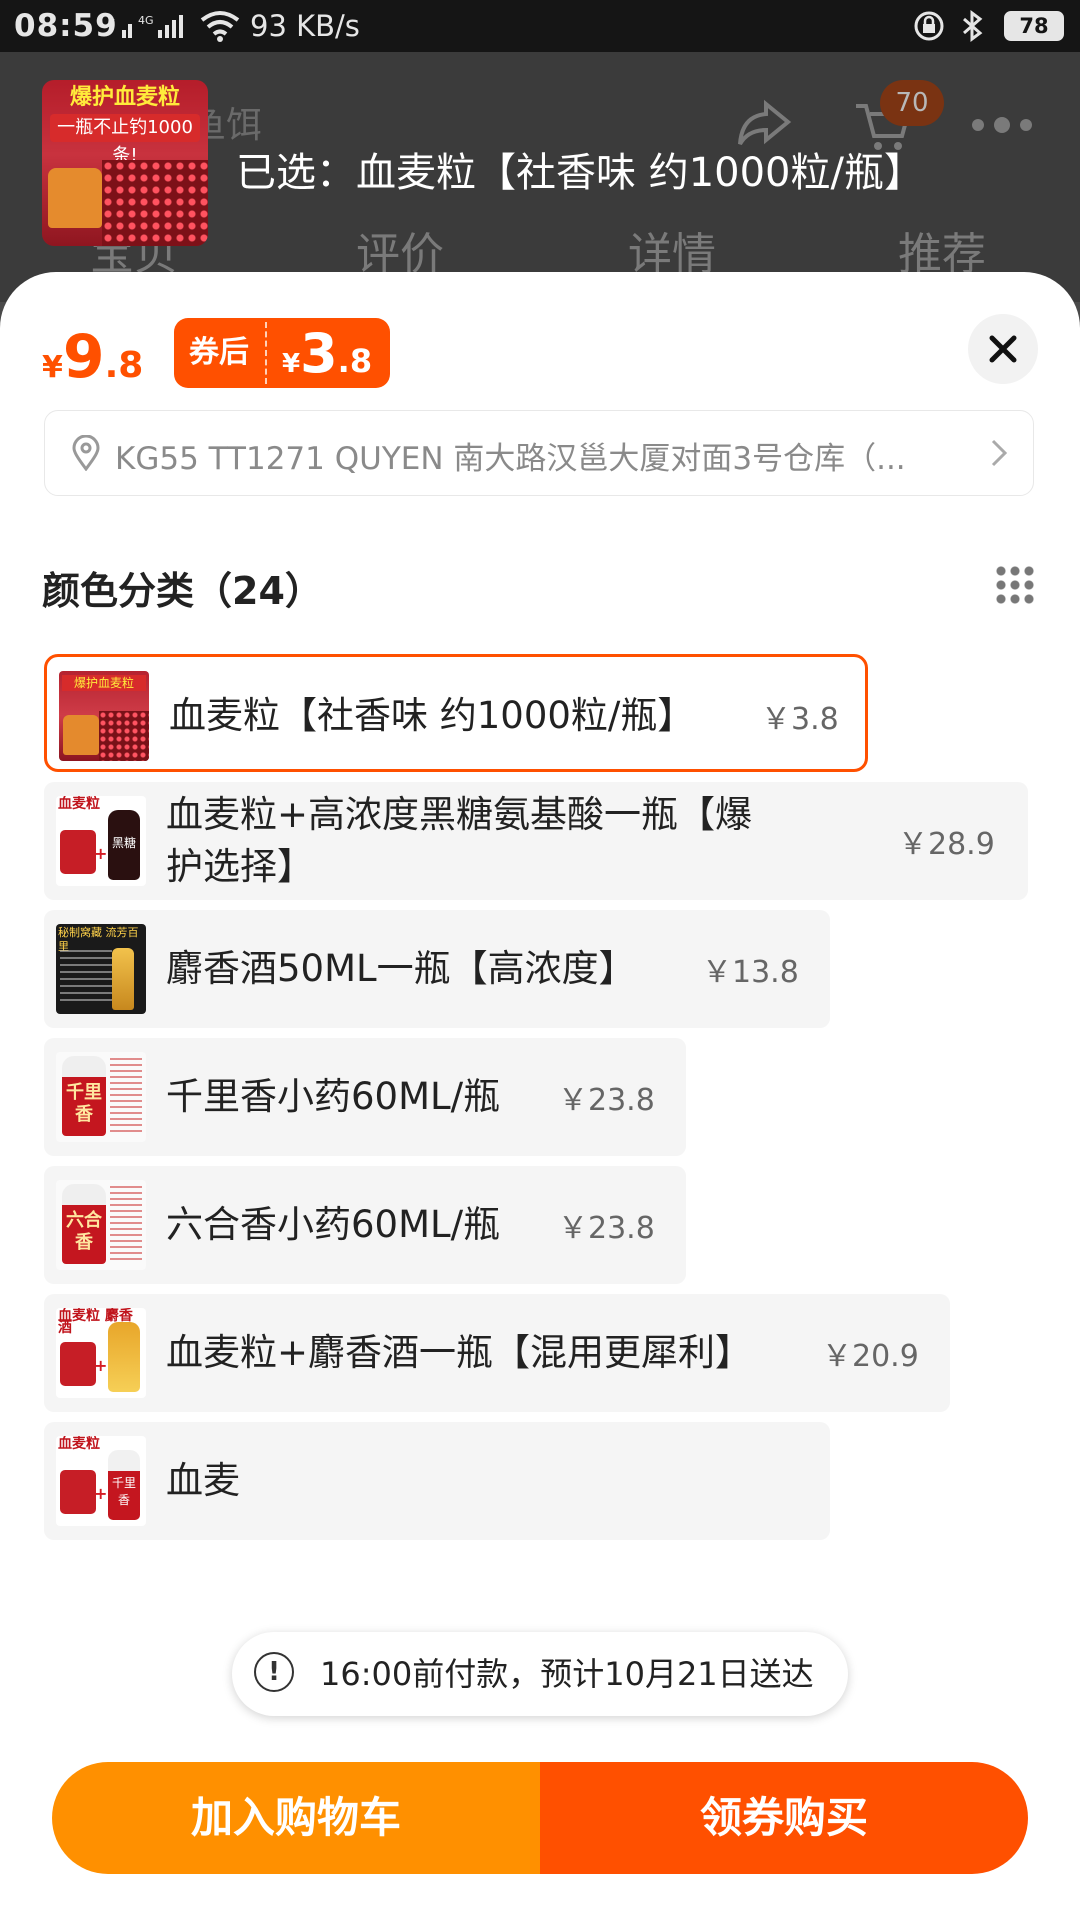 Image resolution: width=1080 pixels, height=1920 pixels. What do you see at coordinates (333, 1224) in the screenshot?
I see `variant-name: 六合香小药60ML/瓶` at bounding box center [333, 1224].